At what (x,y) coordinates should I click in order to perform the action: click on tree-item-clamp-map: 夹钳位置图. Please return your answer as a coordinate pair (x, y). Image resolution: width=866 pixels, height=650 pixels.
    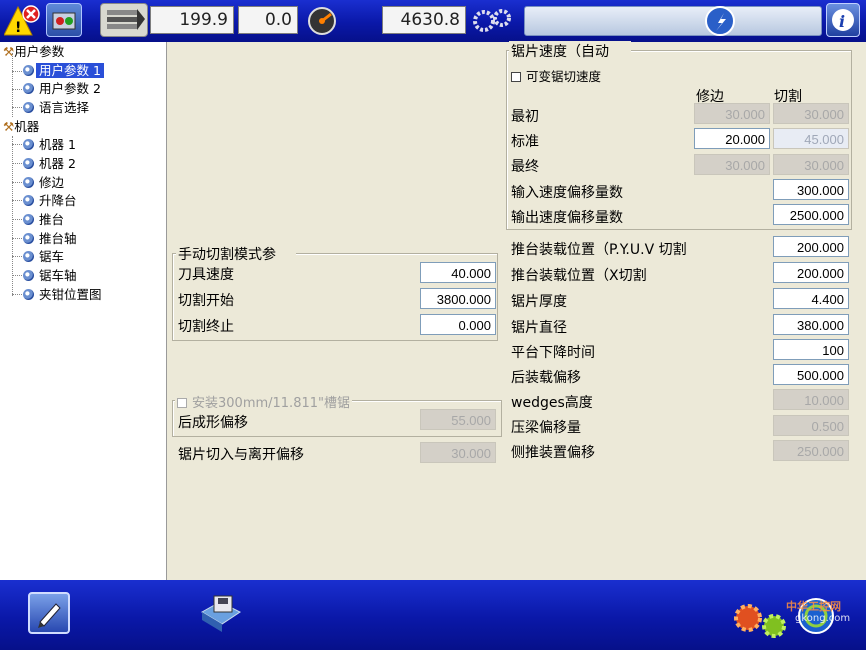
    Looking at the image, I should click on (64, 294).